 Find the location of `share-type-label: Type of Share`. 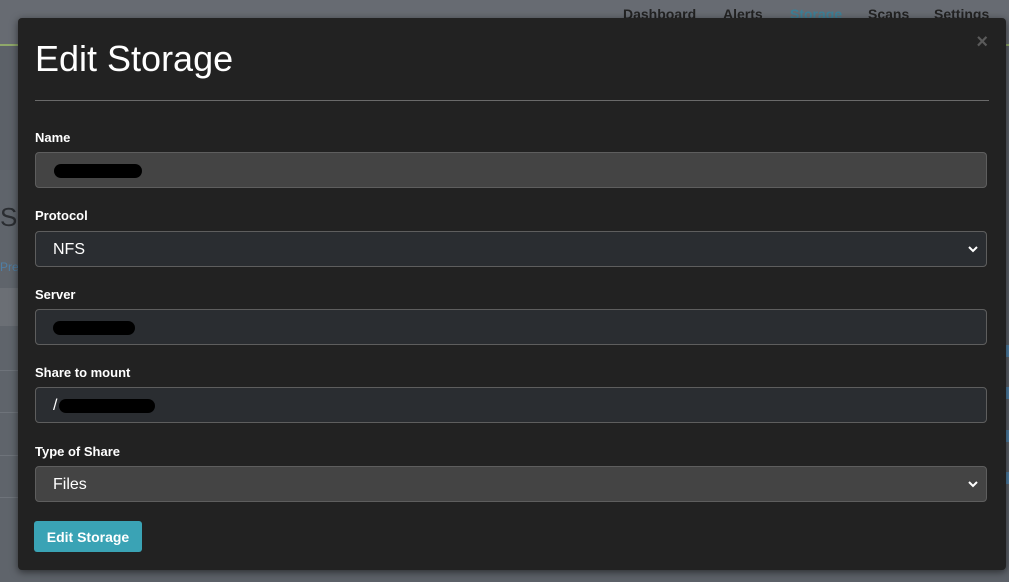

share-type-label: Type of Share is located at coordinates (78, 451).